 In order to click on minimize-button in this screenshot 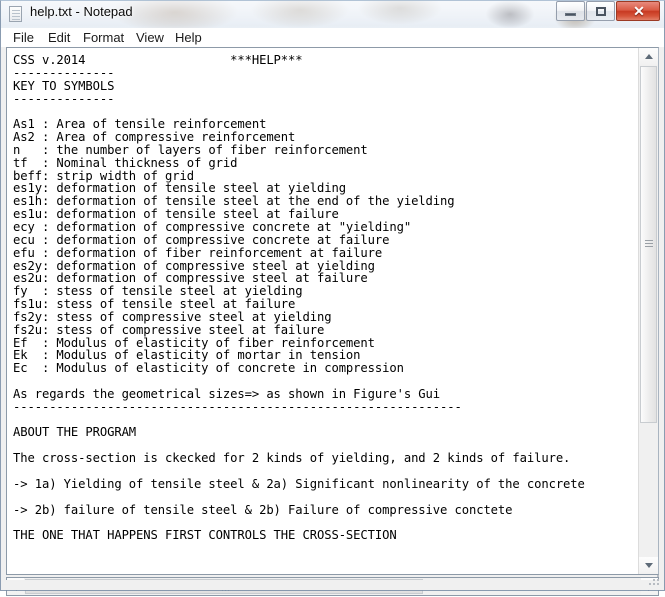, I will do `click(570, 11)`.